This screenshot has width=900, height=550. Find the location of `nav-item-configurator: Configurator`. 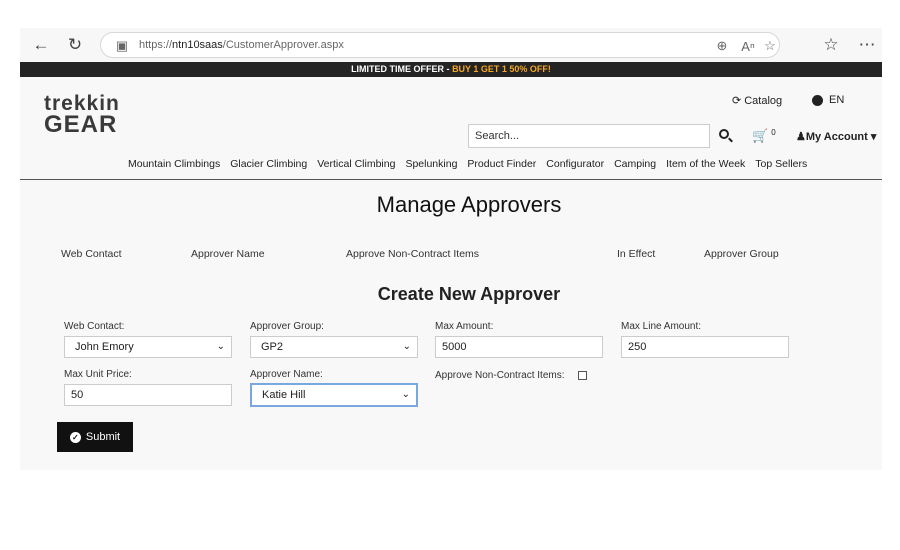

nav-item-configurator: Configurator is located at coordinates (575, 164).